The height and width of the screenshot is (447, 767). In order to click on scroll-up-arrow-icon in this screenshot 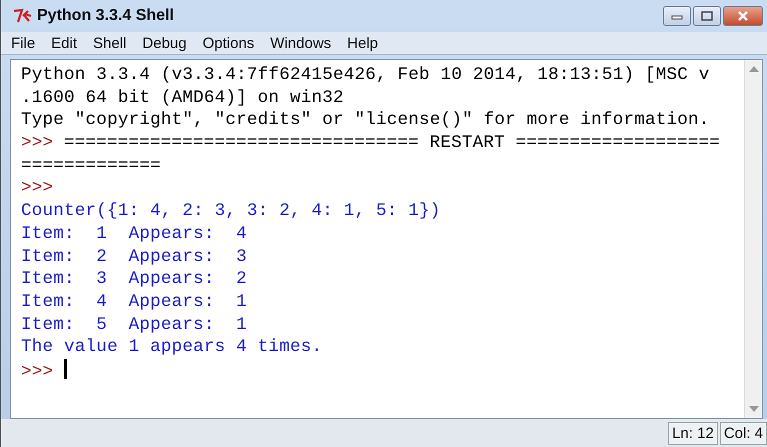, I will do `click(753, 69)`.